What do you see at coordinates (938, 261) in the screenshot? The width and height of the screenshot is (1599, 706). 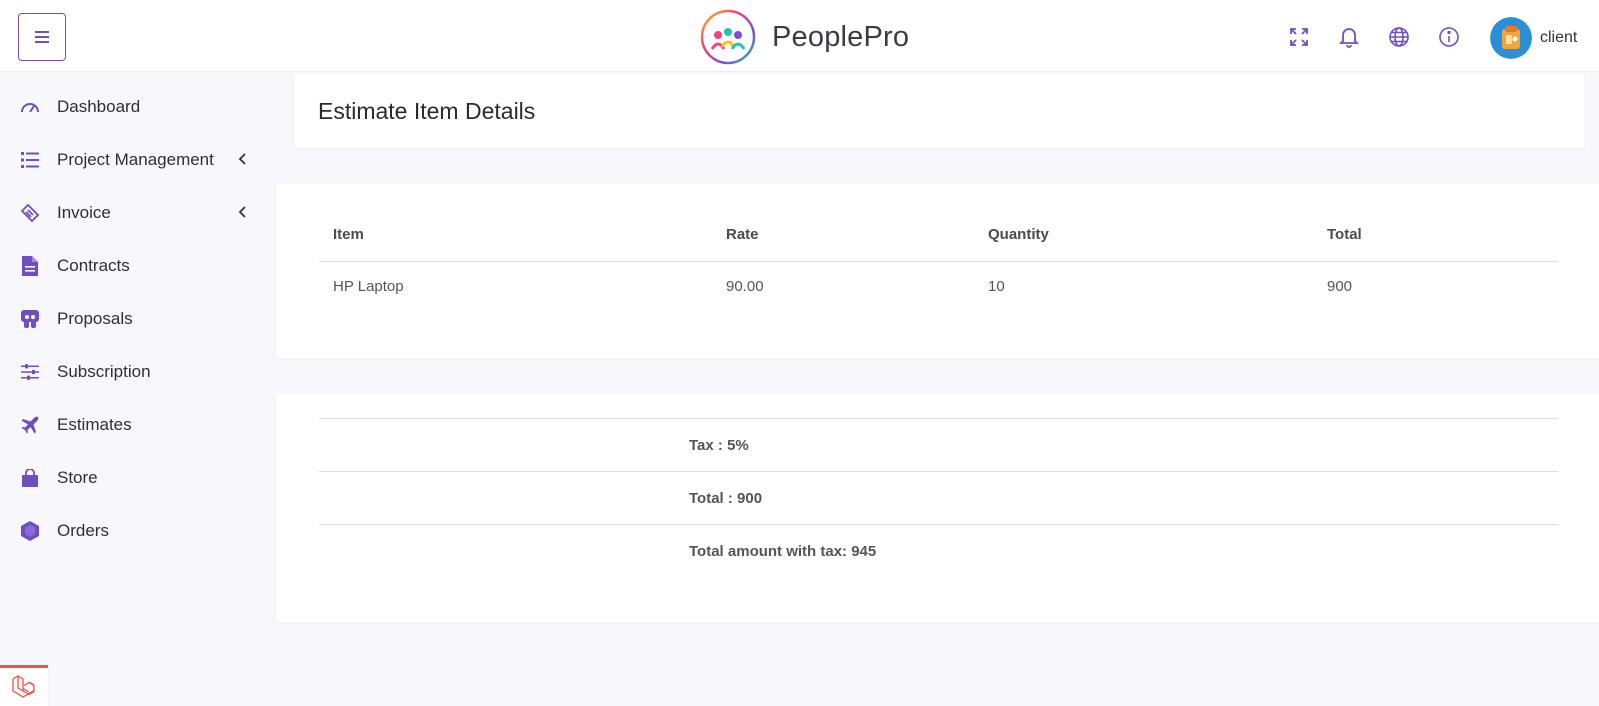 I see `table-header-divider` at bounding box center [938, 261].